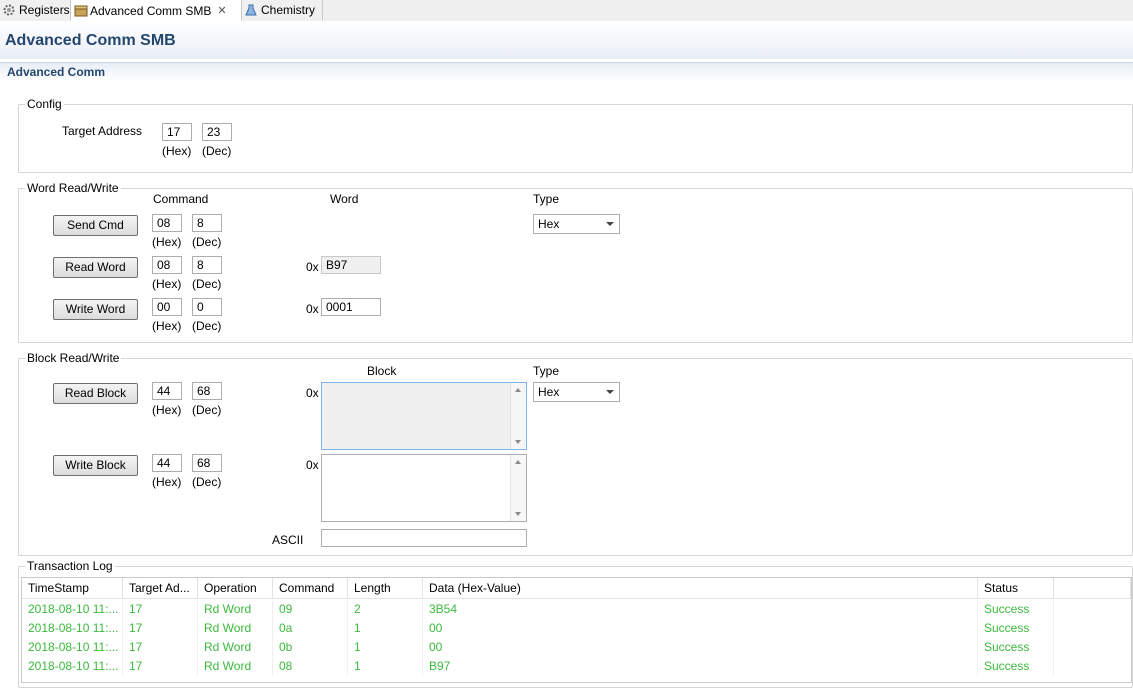 This screenshot has width=1133, height=688. Describe the element at coordinates (566, 72) in the screenshot. I see `section-header` at that location.